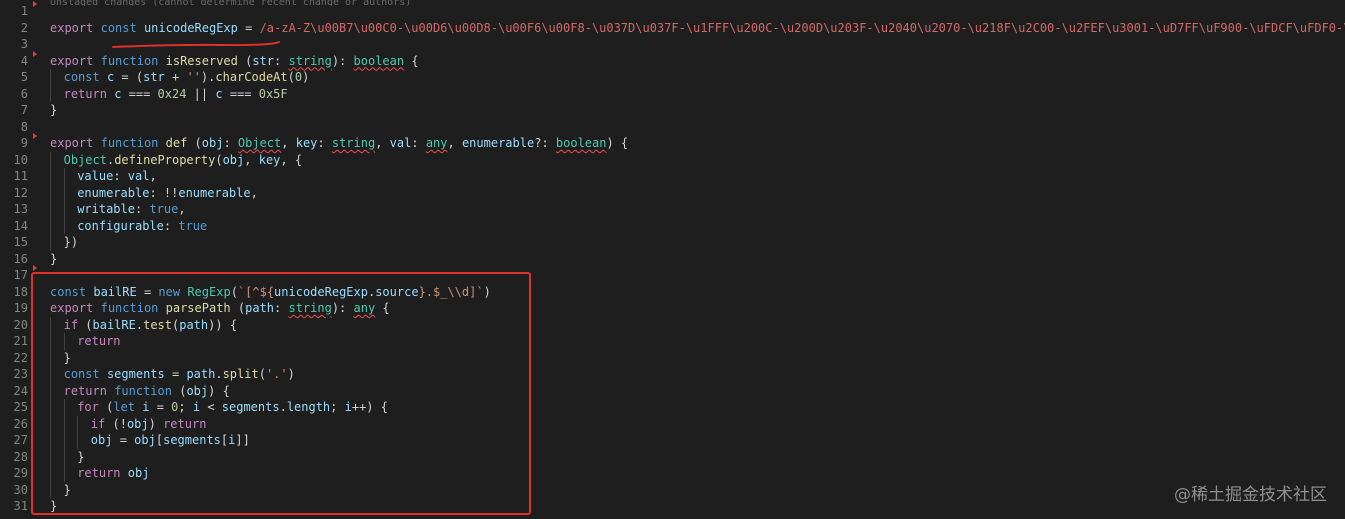 This screenshot has height=519, width=1345. What do you see at coordinates (14, 209) in the screenshot?
I see `line-number: 13` at bounding box center [14, 209].